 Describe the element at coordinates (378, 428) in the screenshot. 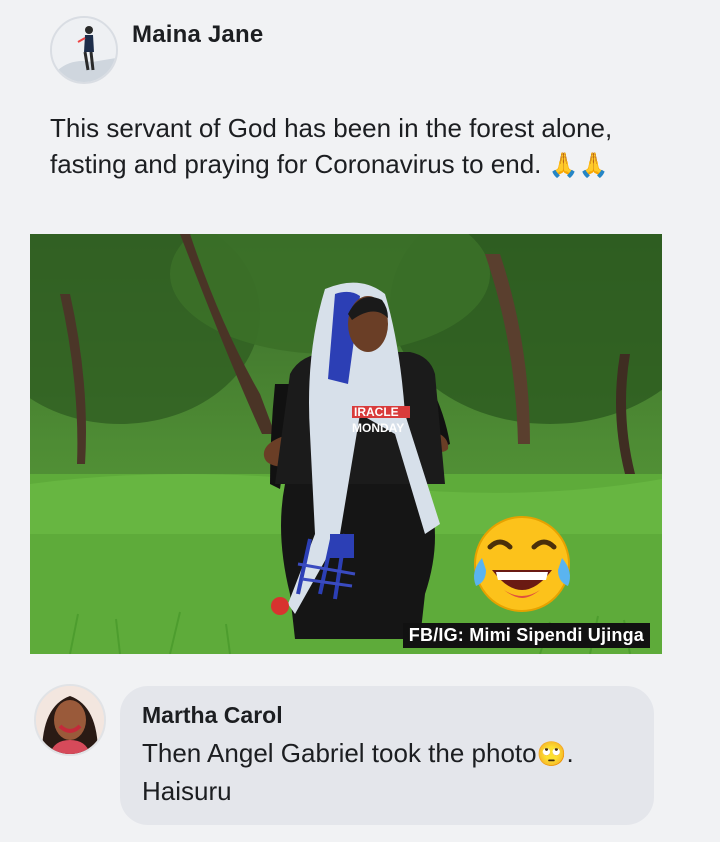

I see `shirt-text-line-2: MONDAY` at that location.